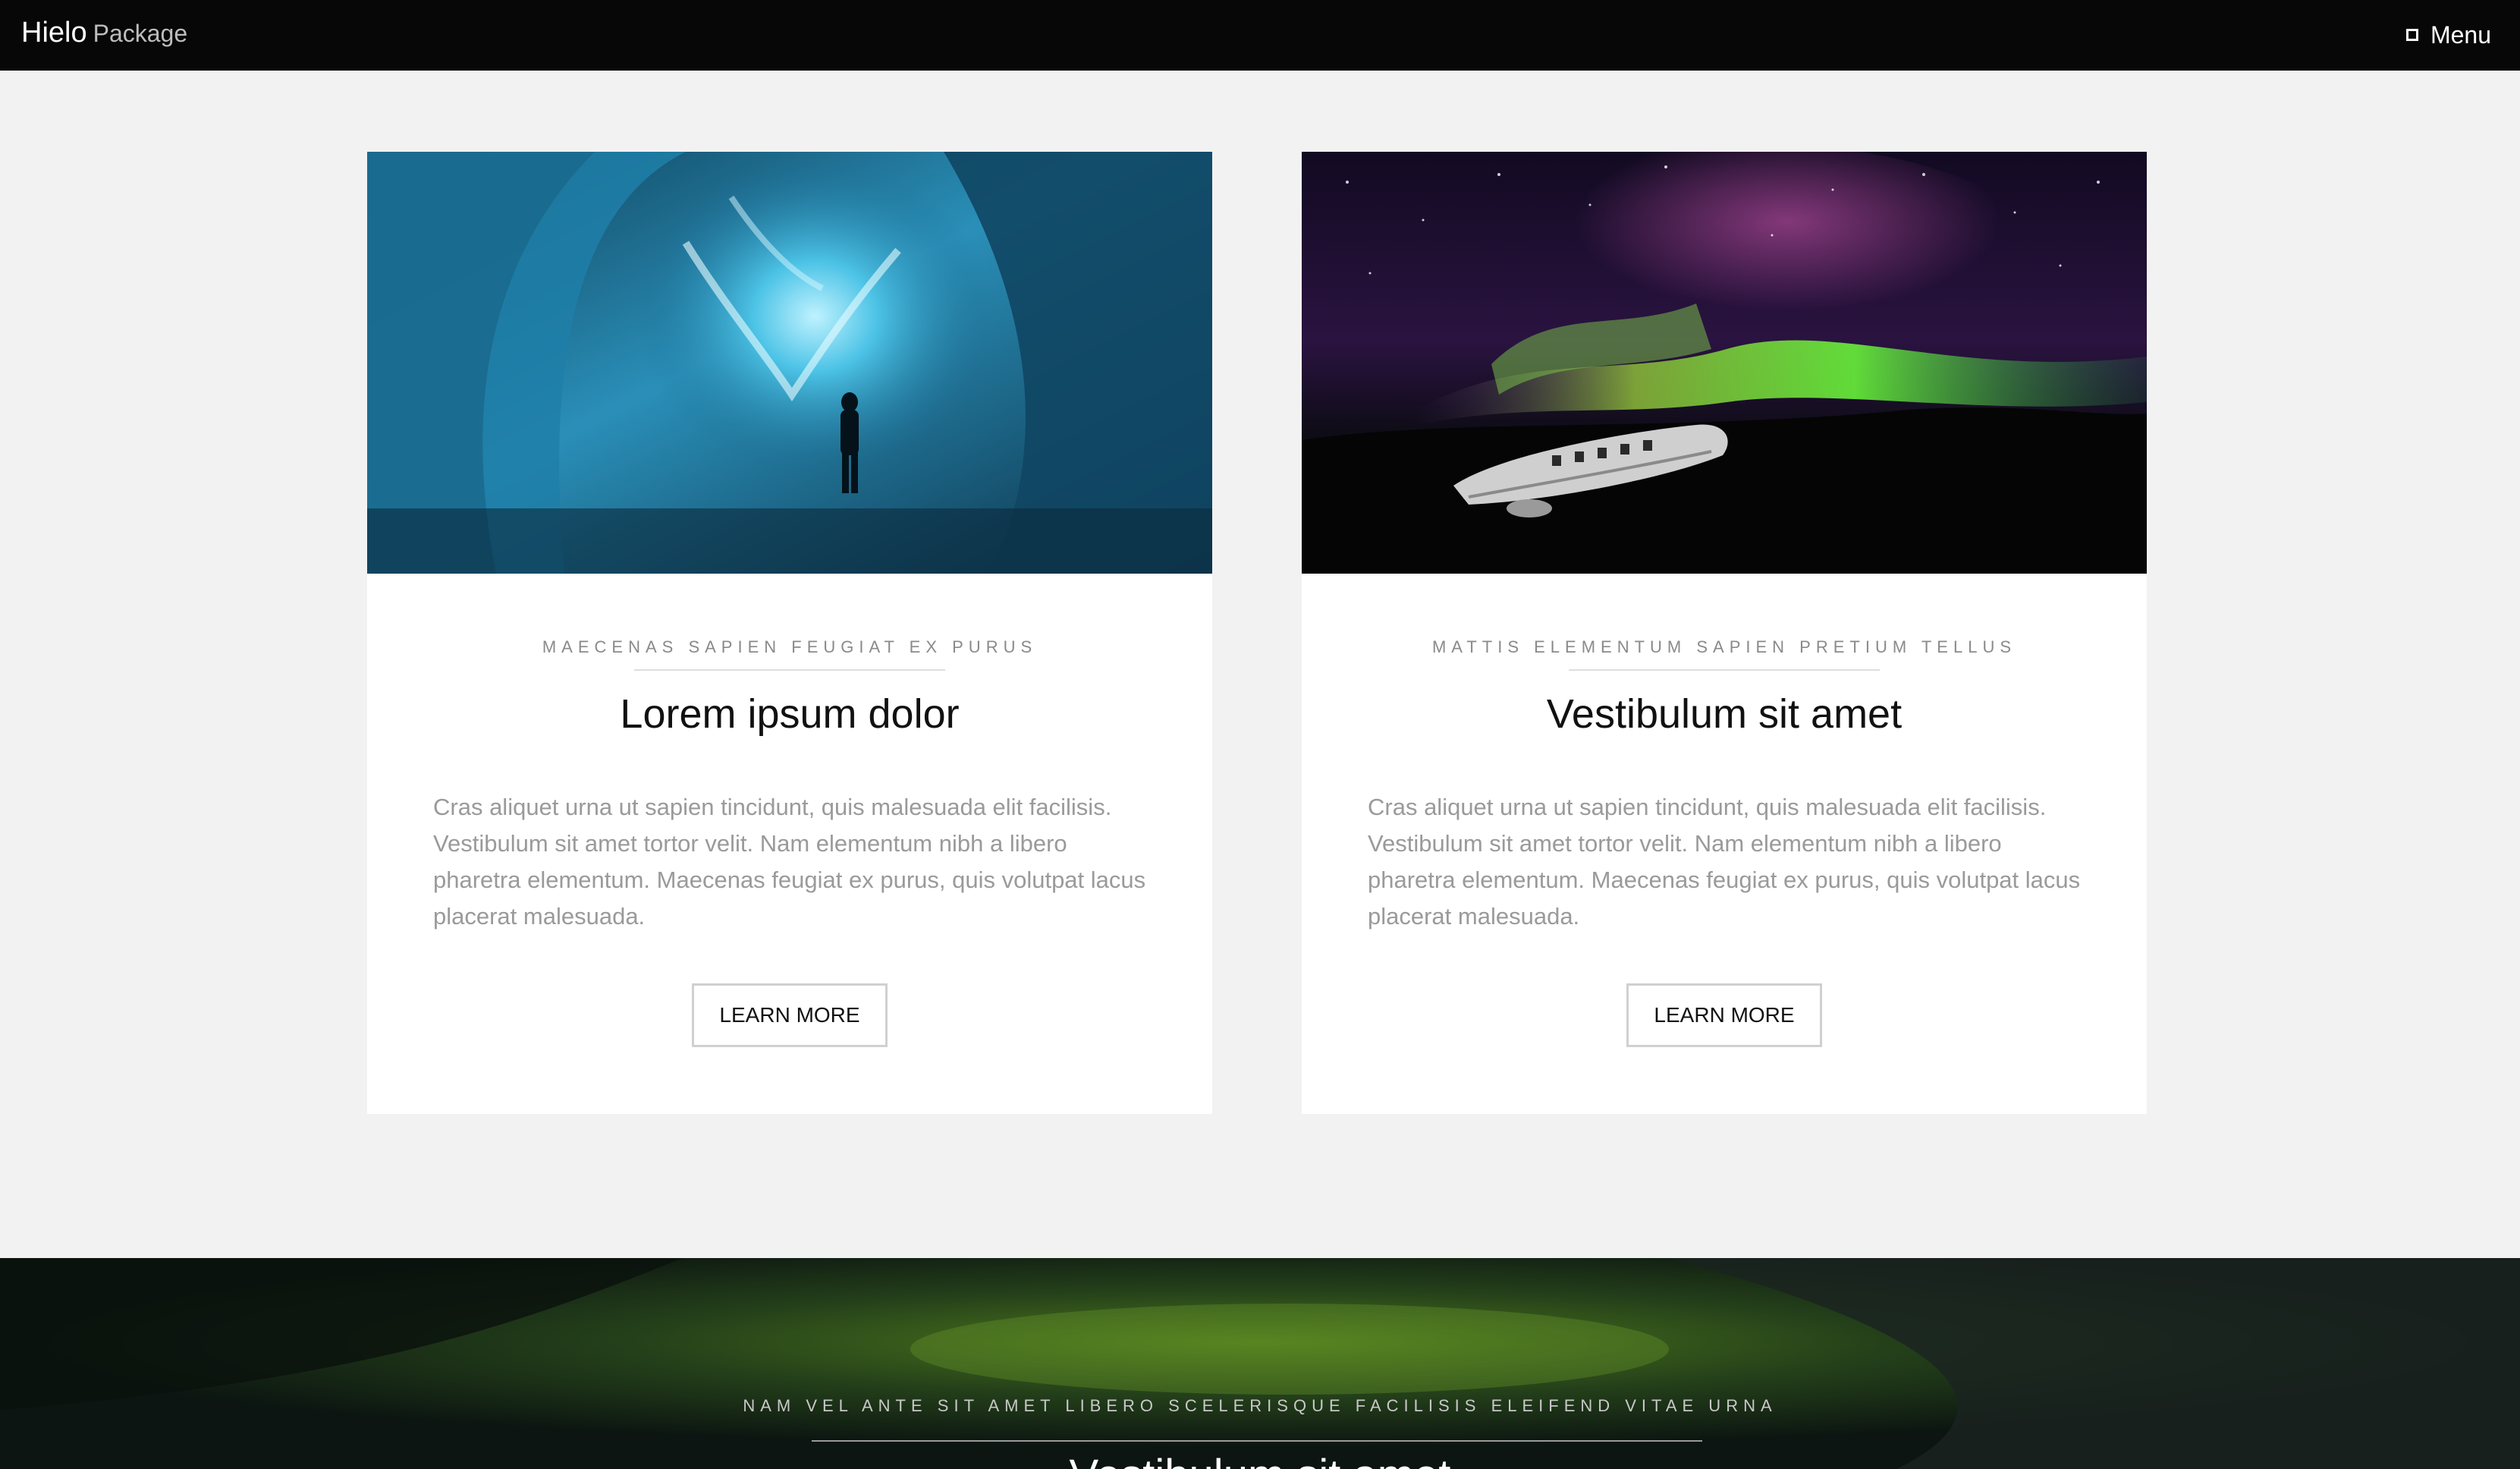 This screenshot has width=2520, height=1469. What do you see at coordinates (54, 33) in the screenshot?
I see `logo-main-text: Hielo` at bounding box center [54, 33].